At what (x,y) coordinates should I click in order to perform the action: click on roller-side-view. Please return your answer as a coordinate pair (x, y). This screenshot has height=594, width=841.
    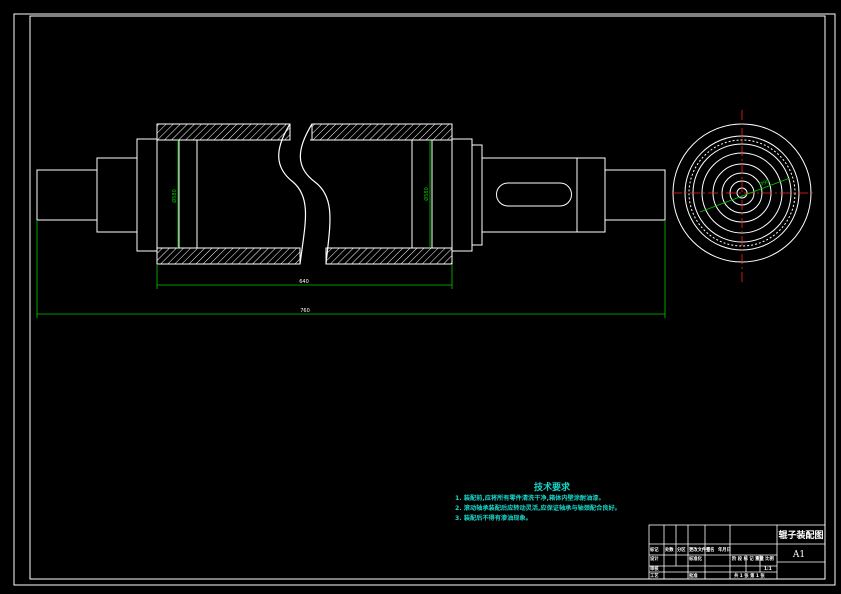
    Looking at the image, I should click on (351, 195).